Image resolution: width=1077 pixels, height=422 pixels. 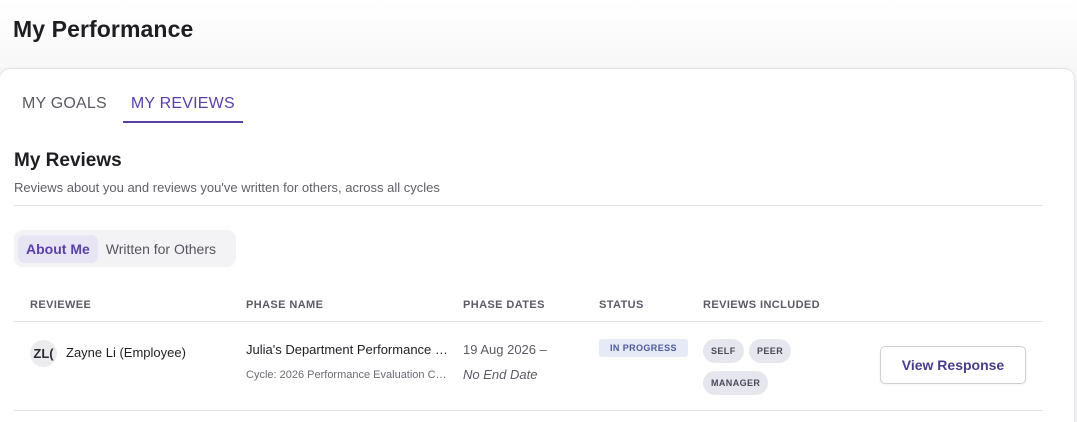 I want to click on review-type-pill-manager: MANAGER, so click(x=736, y=383).